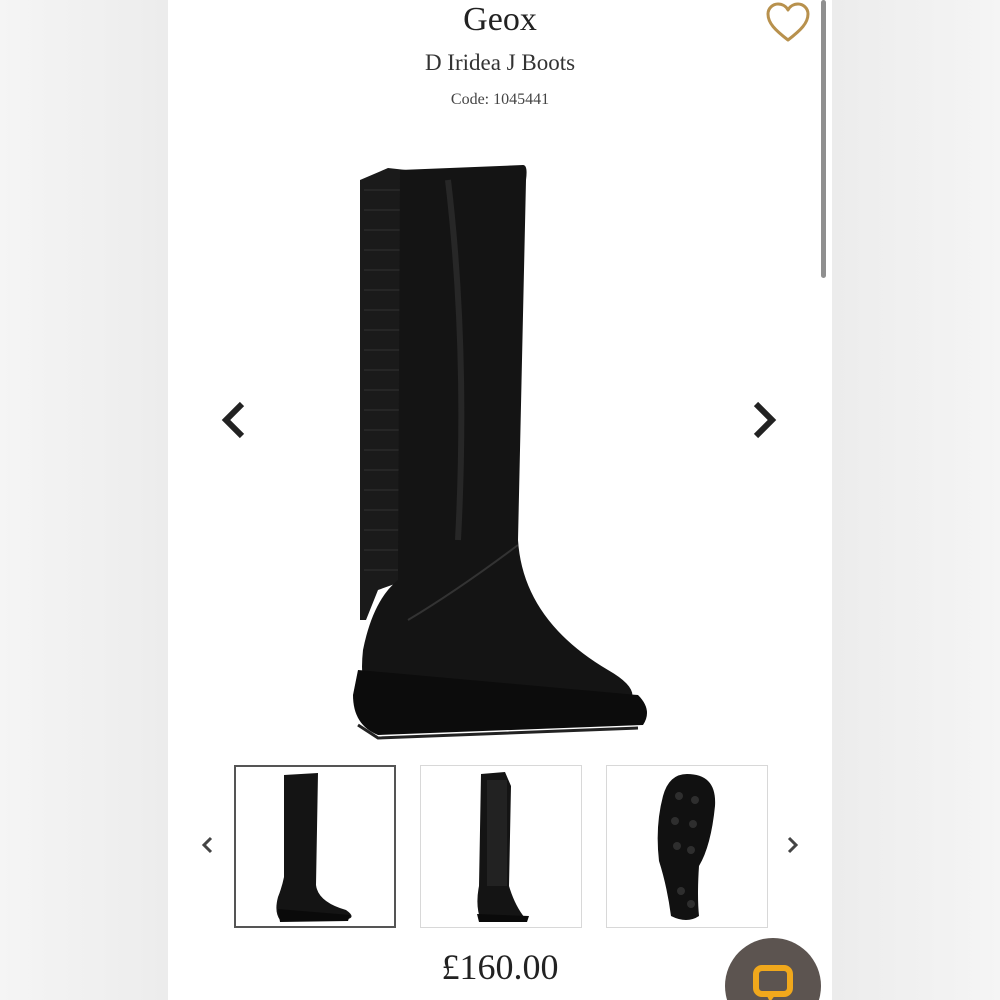 This screenshot has height=1000, width=1000. I want to click on product-name: D Iridea J Boots, so click(500, 62).